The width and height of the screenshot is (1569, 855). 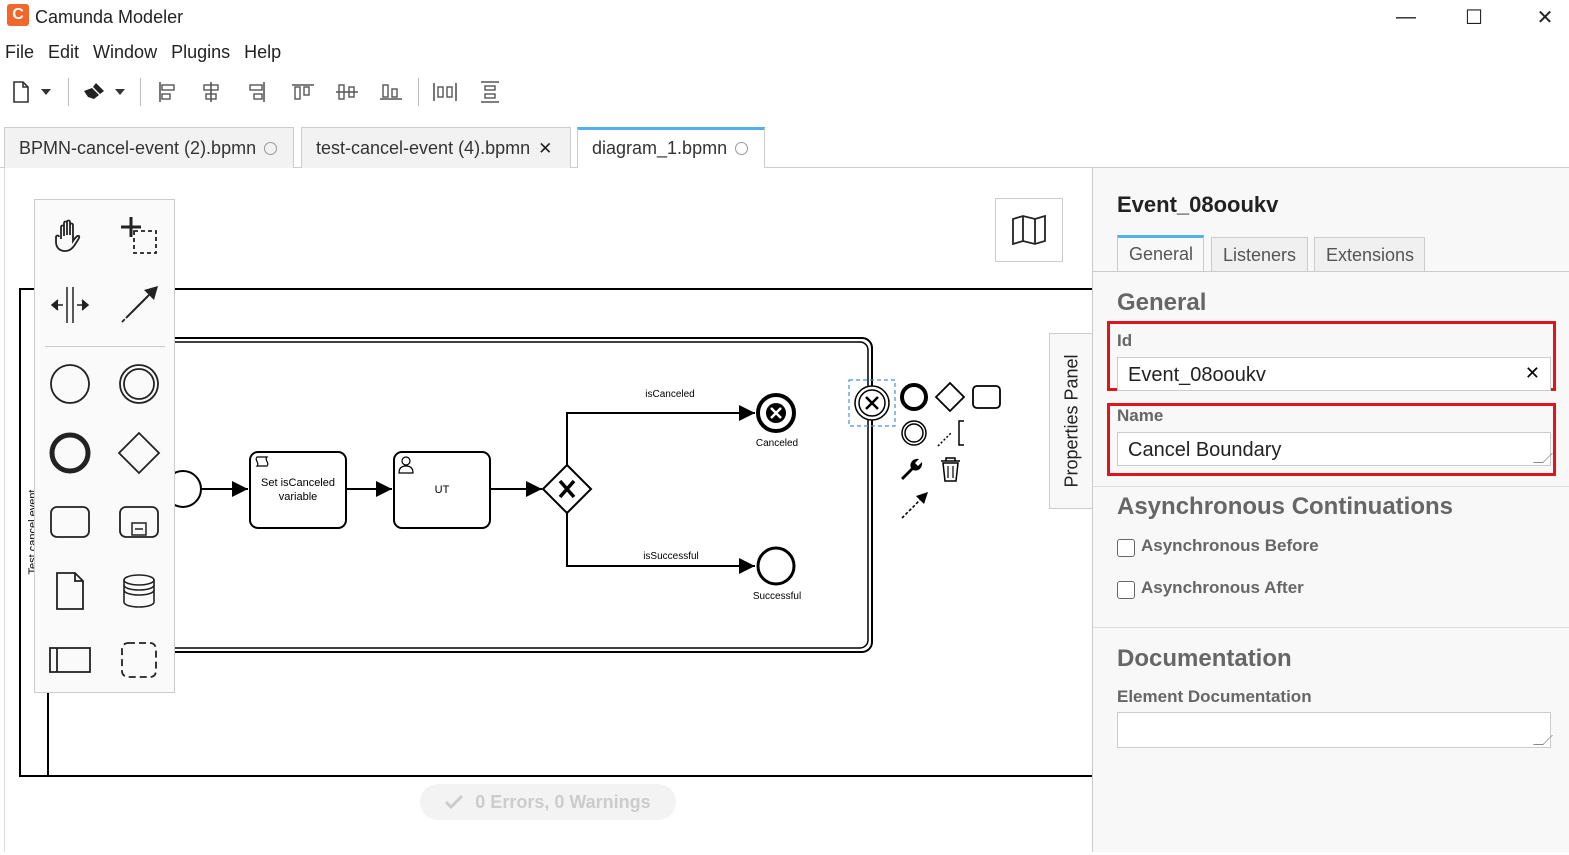 I want to click on task-label: Set isCanceled, so click(x=298, y=483).